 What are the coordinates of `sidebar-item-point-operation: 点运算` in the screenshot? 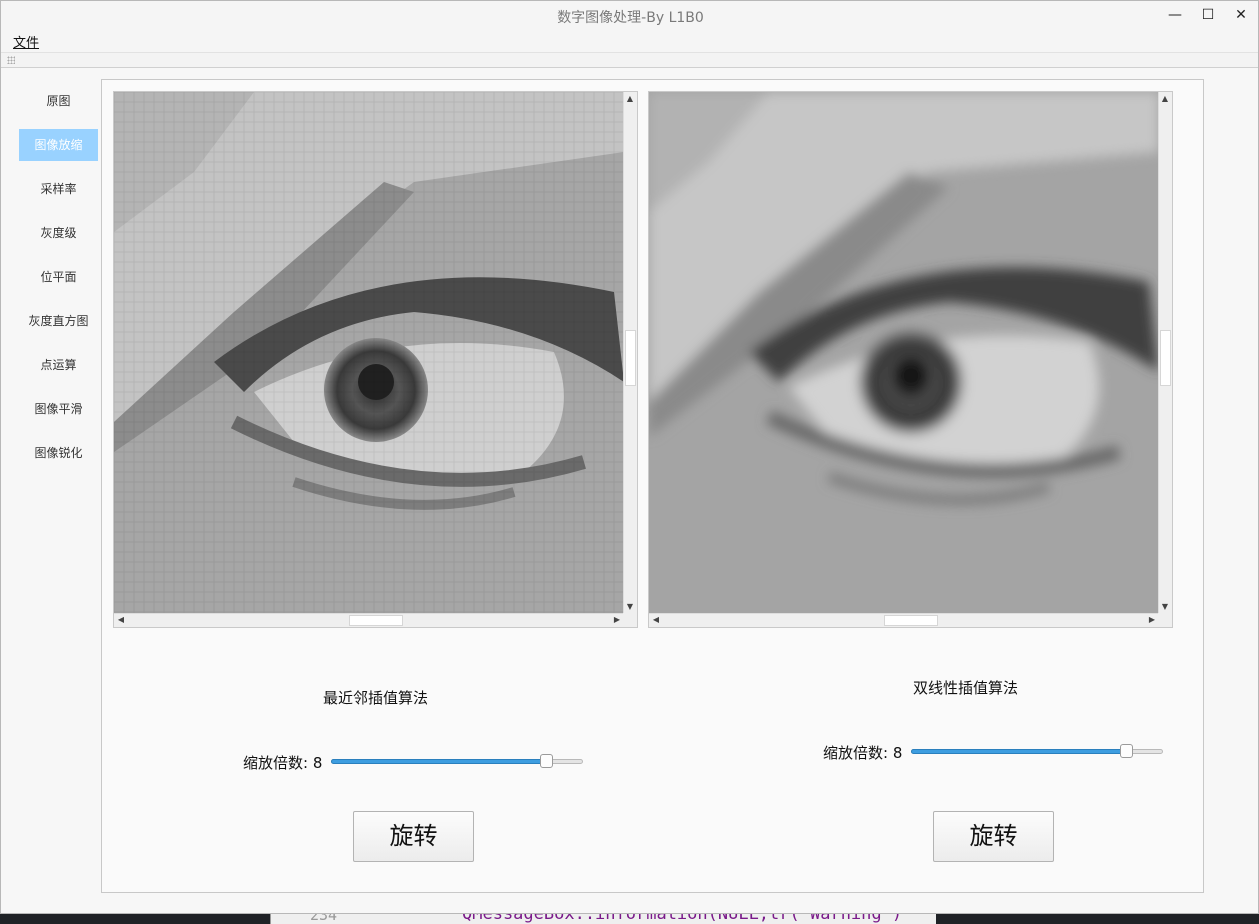 It's located at (58, 365).